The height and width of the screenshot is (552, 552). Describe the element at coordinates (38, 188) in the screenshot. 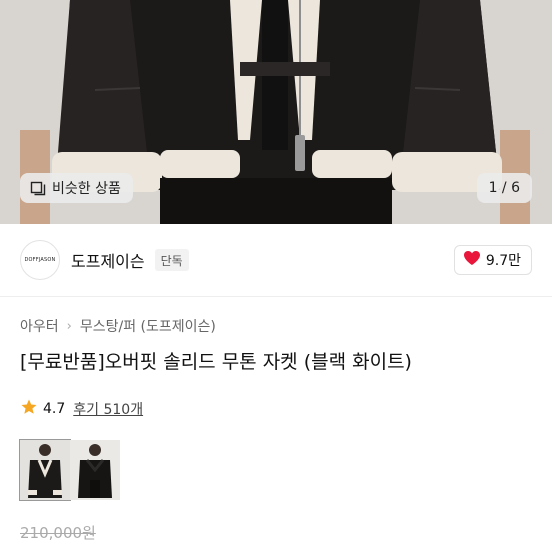

I see `similar-items-icon` at that location.